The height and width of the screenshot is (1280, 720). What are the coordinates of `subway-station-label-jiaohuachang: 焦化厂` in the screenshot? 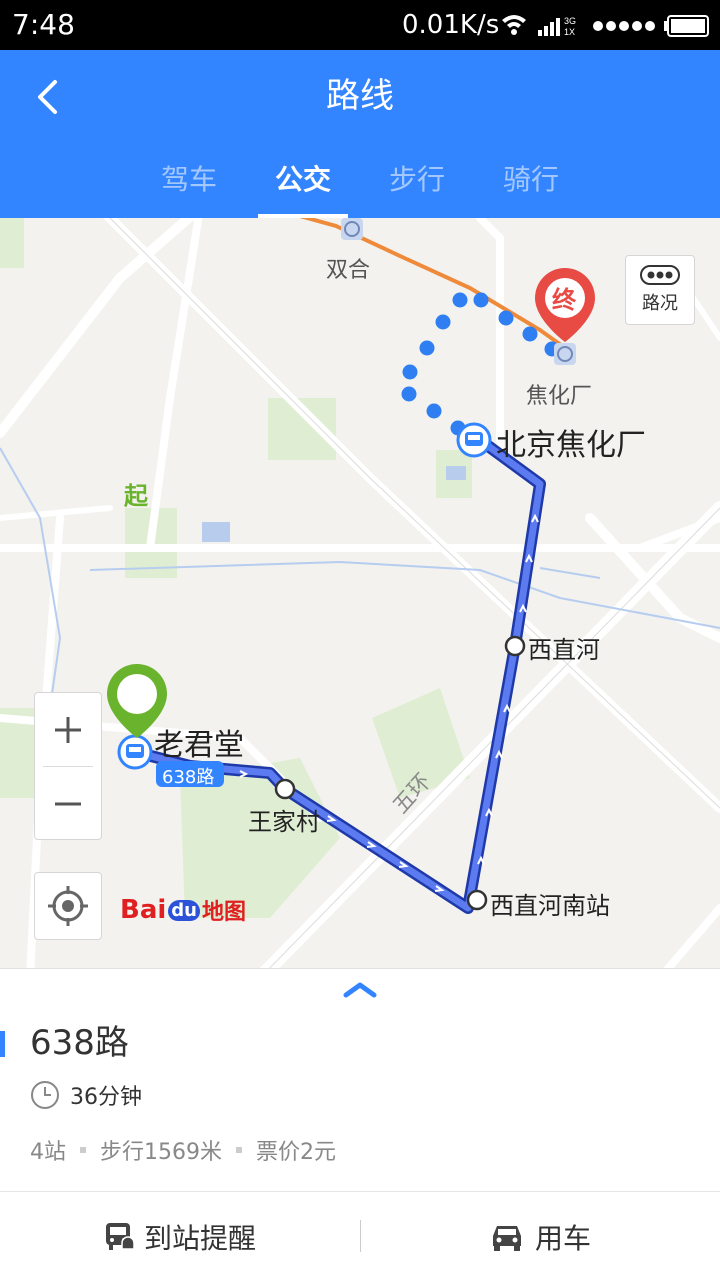 It's located at (559, 396).